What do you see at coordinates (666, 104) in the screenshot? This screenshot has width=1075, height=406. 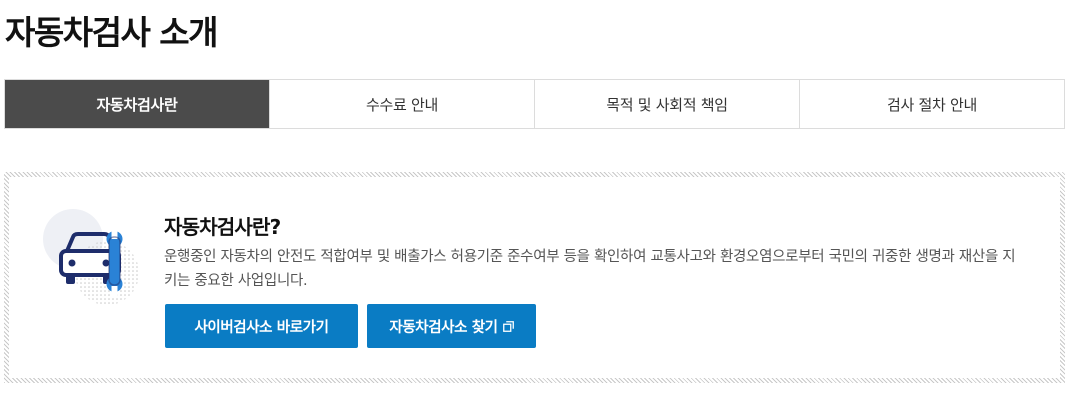 I see `tab-purpose-responsibility: 목적 및 사회적 책임` at bounding box center [666, 104].